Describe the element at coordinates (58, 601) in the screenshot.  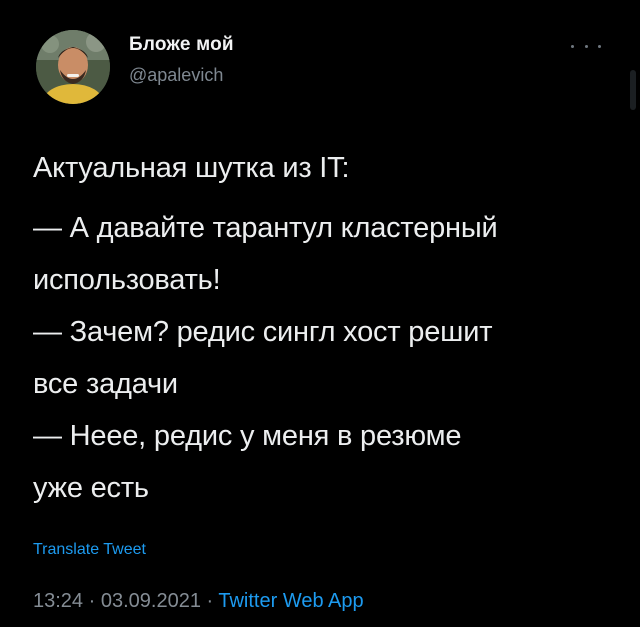
I see `tweet-time: 13:24` at that location.